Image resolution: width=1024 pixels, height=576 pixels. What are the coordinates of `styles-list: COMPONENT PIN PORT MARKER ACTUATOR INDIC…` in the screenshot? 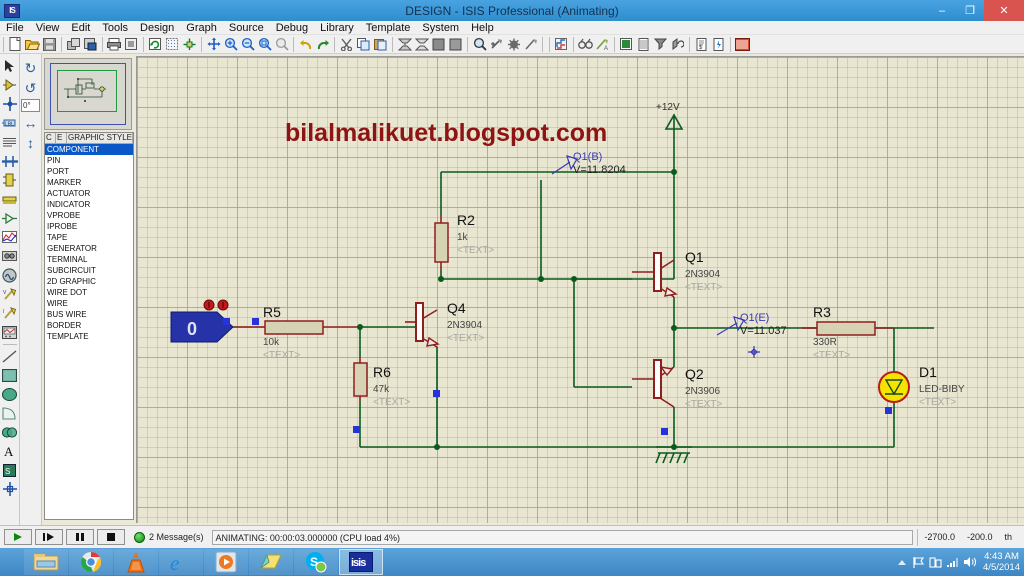 It's located at (89, 331).